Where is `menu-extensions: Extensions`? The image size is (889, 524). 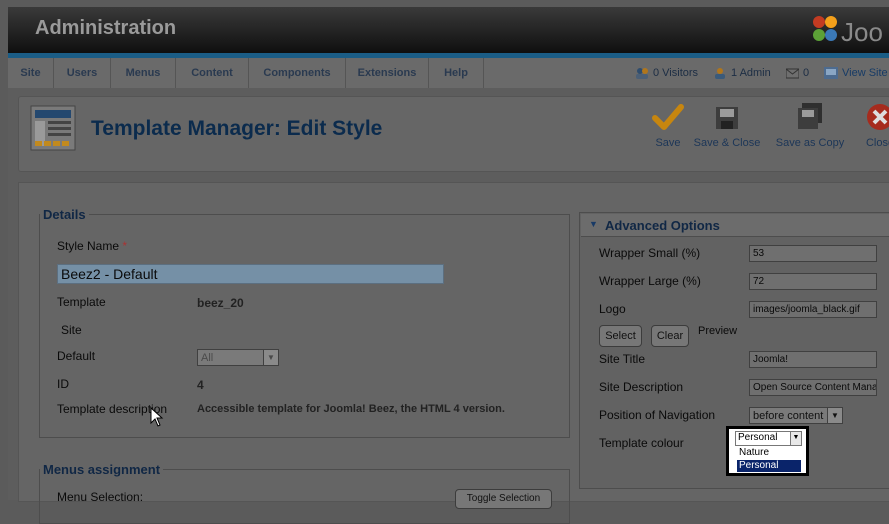
menu-extensions: Extensions is located at coordinates (387, 73).